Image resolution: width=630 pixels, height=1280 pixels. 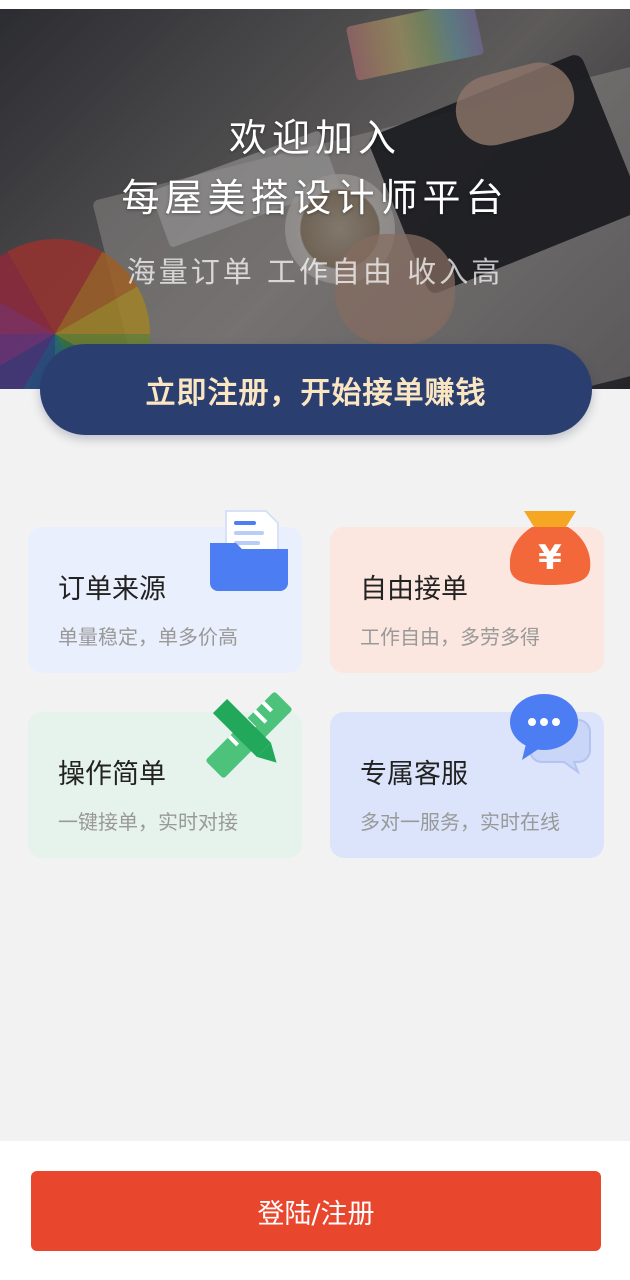 I want to click on folder-document-icon, so click(x=249, y=550).